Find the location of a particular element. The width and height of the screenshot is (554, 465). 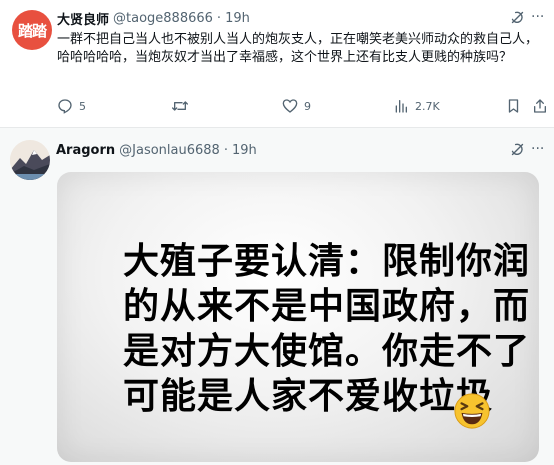

share-button is located at coordinates (540, 106).